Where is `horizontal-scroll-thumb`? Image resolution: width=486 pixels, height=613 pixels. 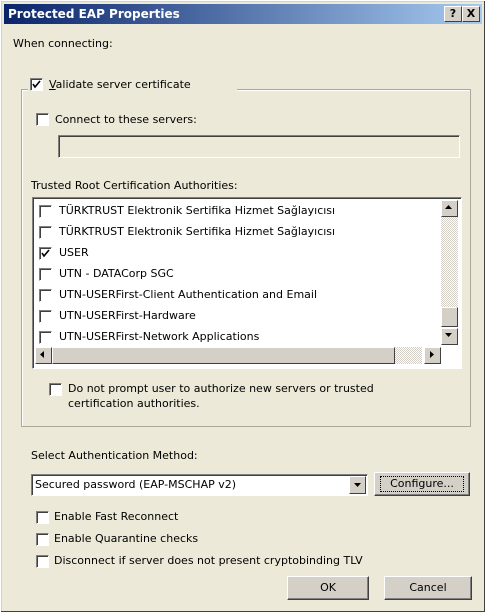 horizontal-scroll-thumb is located at coordinates (223, 355).